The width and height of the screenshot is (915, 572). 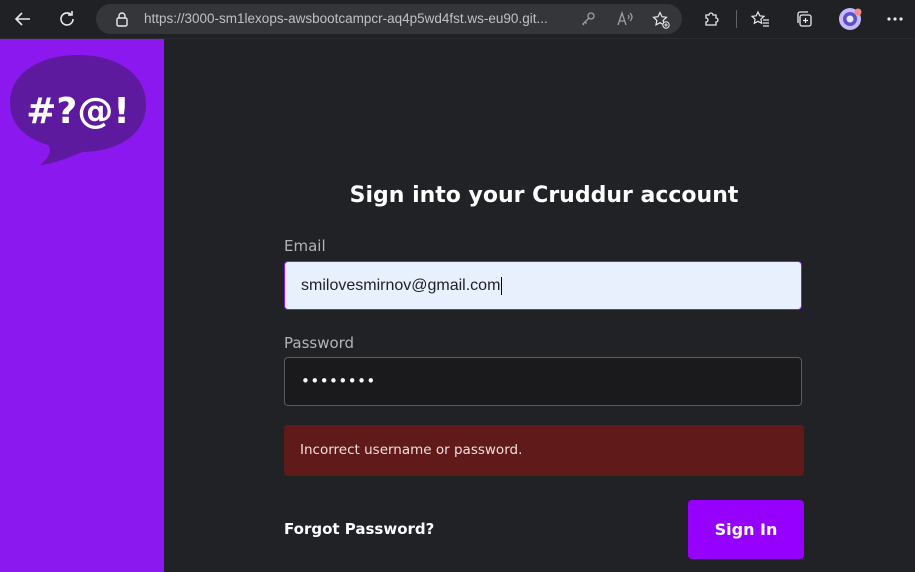 What do you see at coordinates (359, 529) in the screenshot?
I see `forgot-password-link: Forgot Password?` at bounding box center [359, 529].